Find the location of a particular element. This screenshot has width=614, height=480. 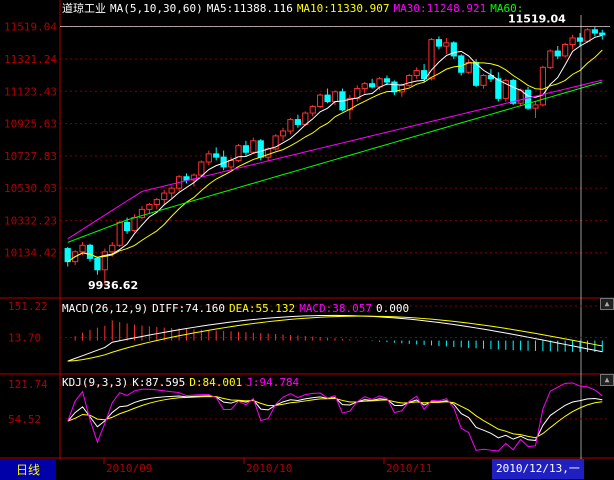

kdj-params-label: KDJ(9,3,3) is located at coordinates (95, 382).